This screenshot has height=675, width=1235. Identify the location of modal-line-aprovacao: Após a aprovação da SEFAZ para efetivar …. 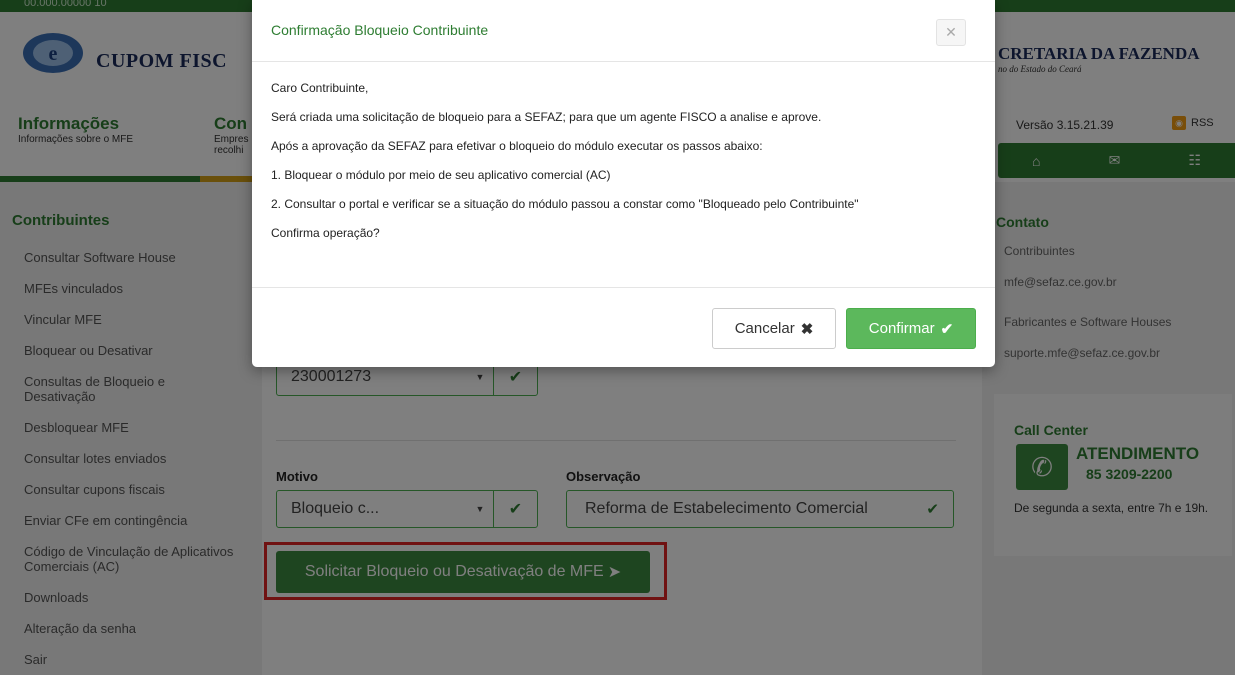
(517, 146).